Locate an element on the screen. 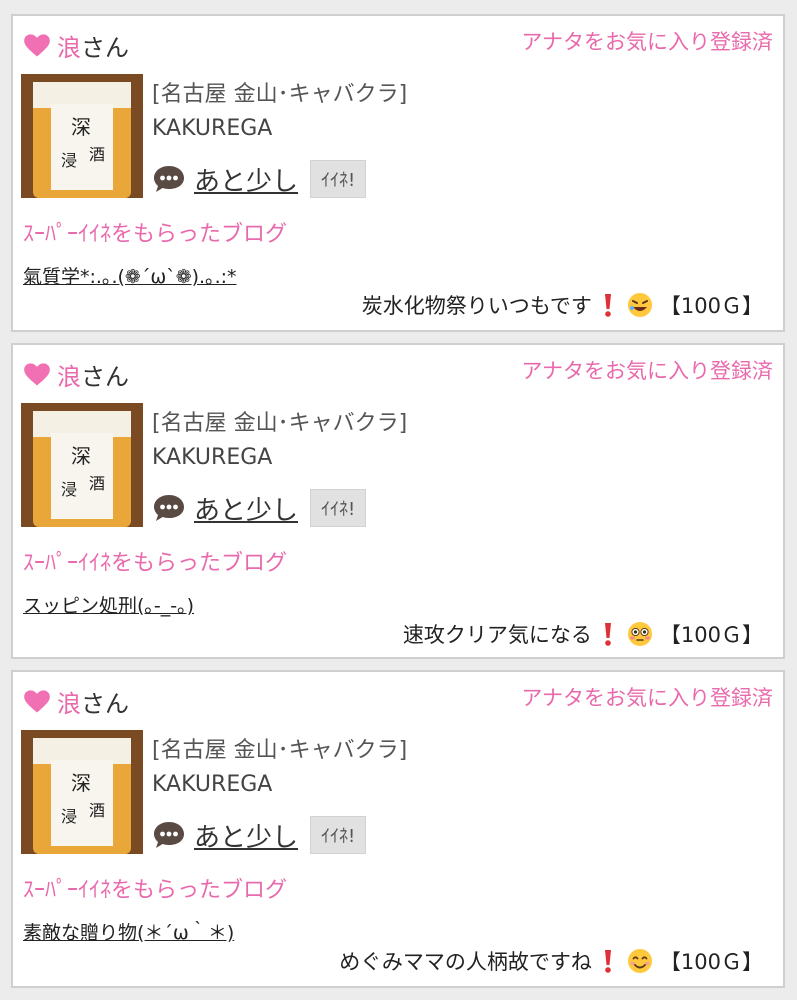  comment: 速攻クリア気になる 【100Ｇ】 is located at coordinates (583, 634).